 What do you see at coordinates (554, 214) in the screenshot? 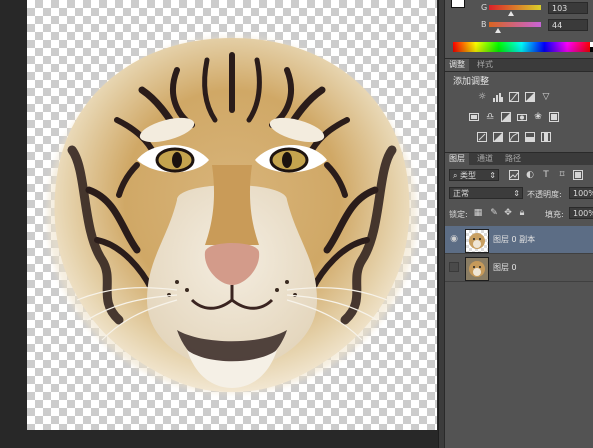
I see `fill-label: 填充:` at bounding box center [554, 214].